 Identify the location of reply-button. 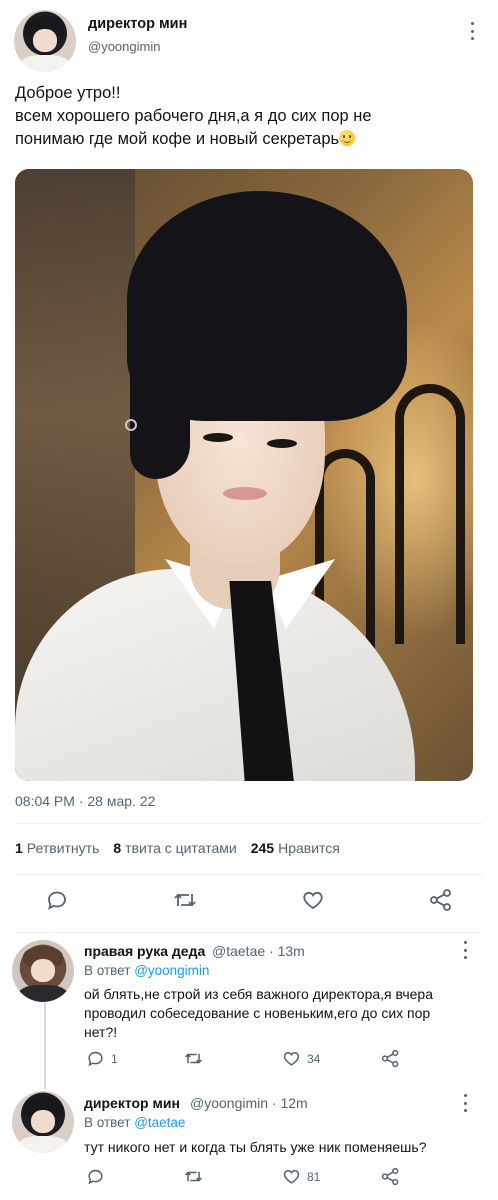
(57, 900).